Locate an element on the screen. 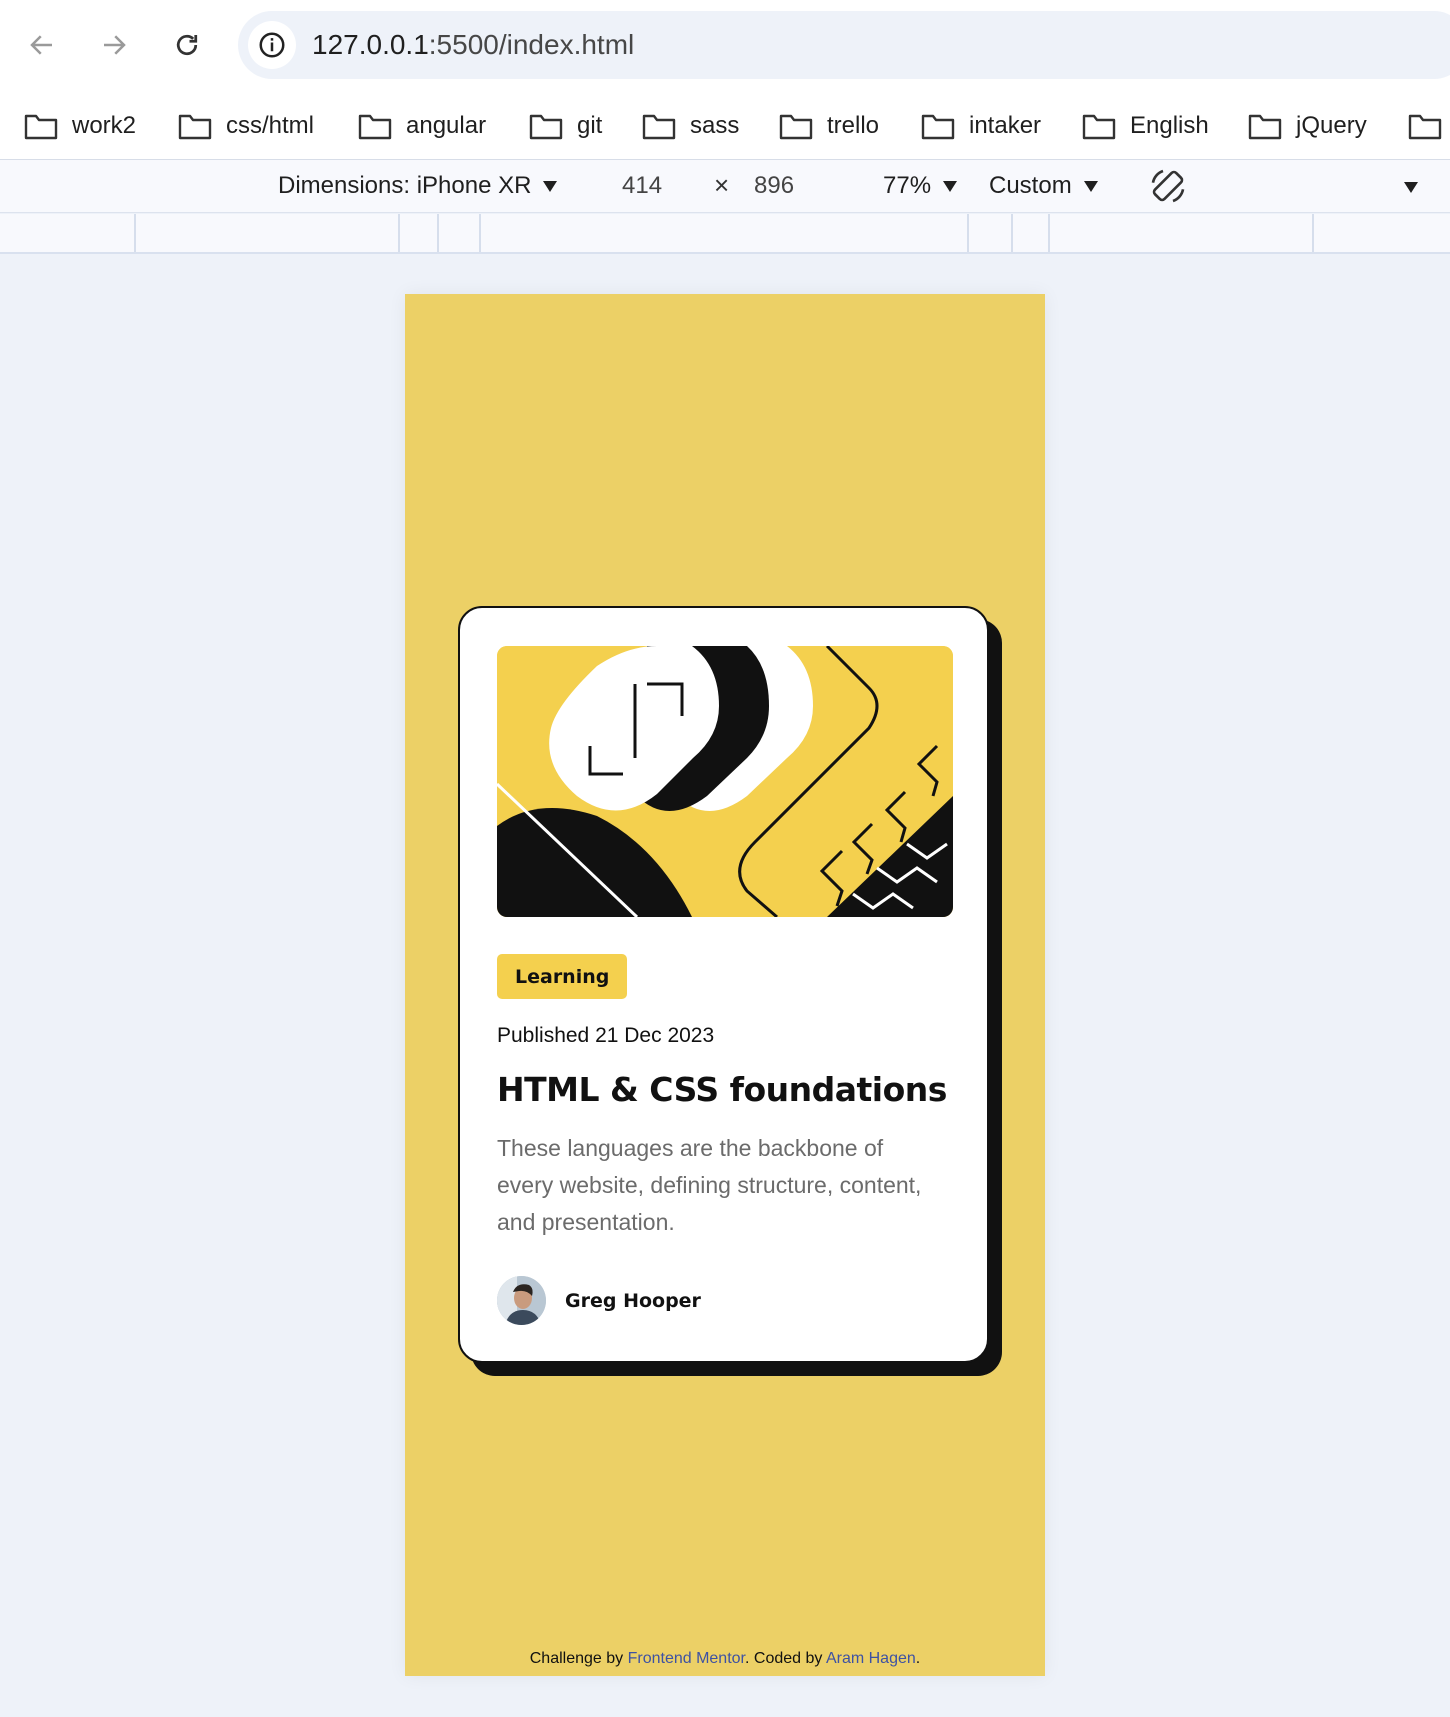 Image resolution: width=1450 pixels, height=1717 pixels. avatar-image is located at coordinates (521, 1300).